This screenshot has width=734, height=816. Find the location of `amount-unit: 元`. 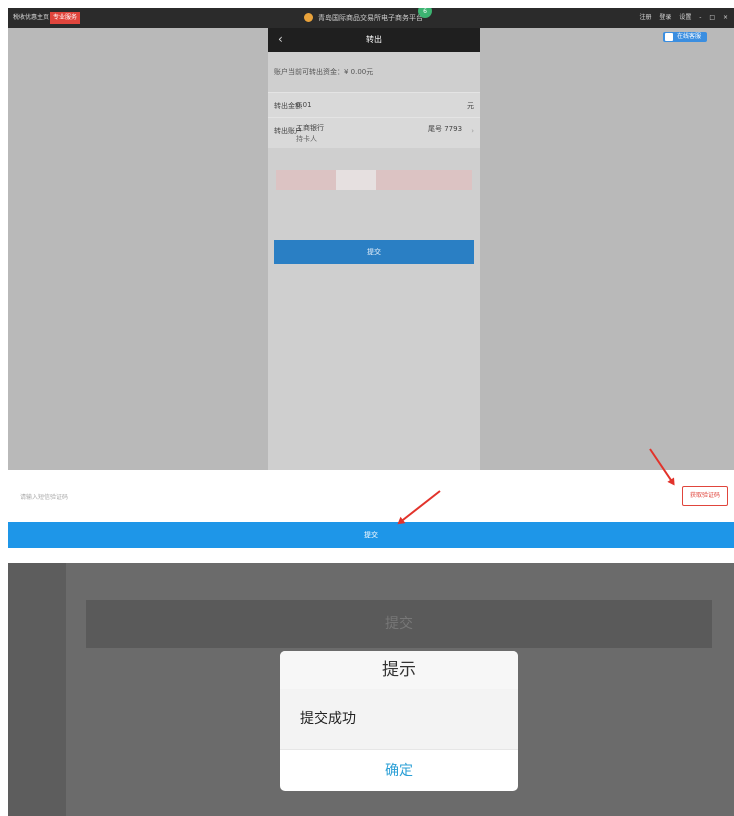

amount-unit: 元 is located at coordinates (470, 106).